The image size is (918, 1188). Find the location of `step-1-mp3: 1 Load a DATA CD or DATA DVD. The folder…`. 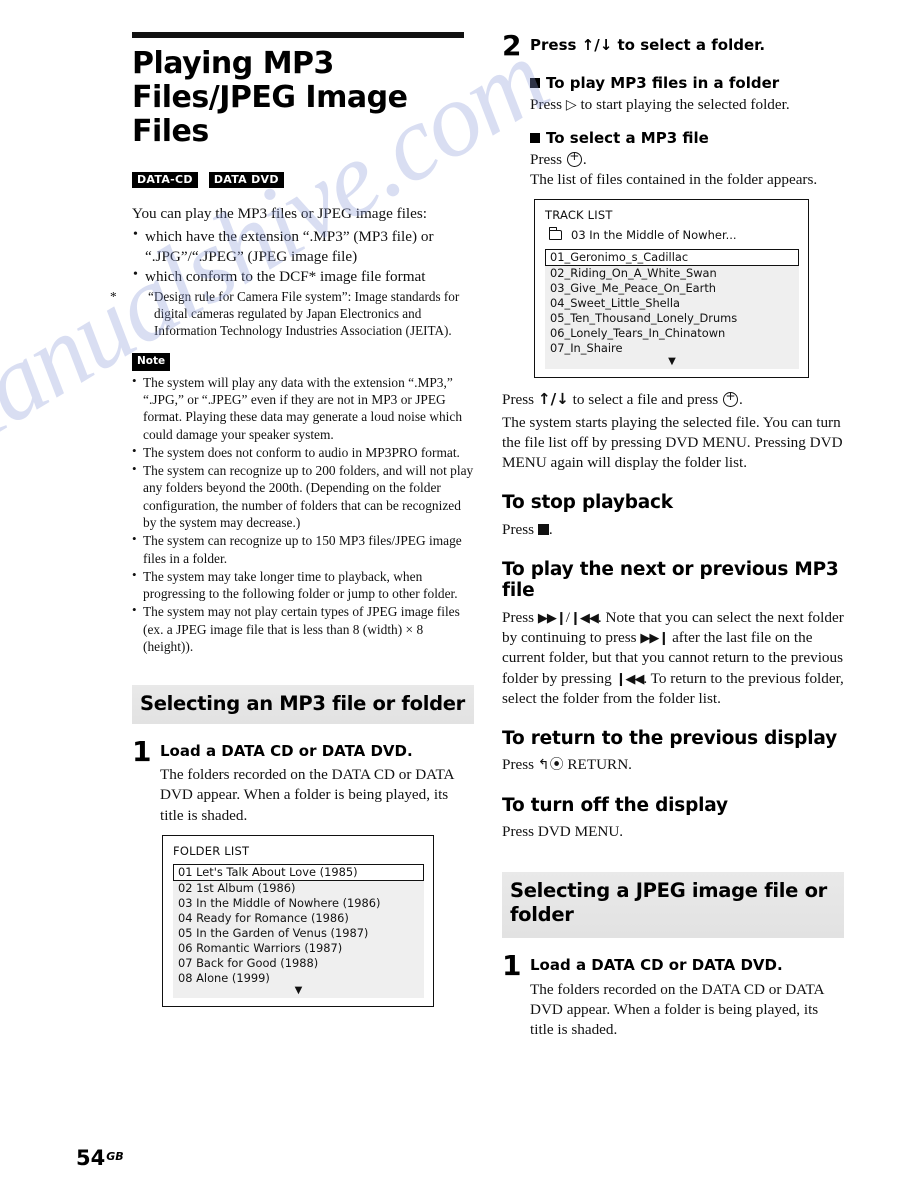

step-1-mp3: 1 Load a DATA CD or DATA DVD. The folder… is located at coordinates (303, 780).